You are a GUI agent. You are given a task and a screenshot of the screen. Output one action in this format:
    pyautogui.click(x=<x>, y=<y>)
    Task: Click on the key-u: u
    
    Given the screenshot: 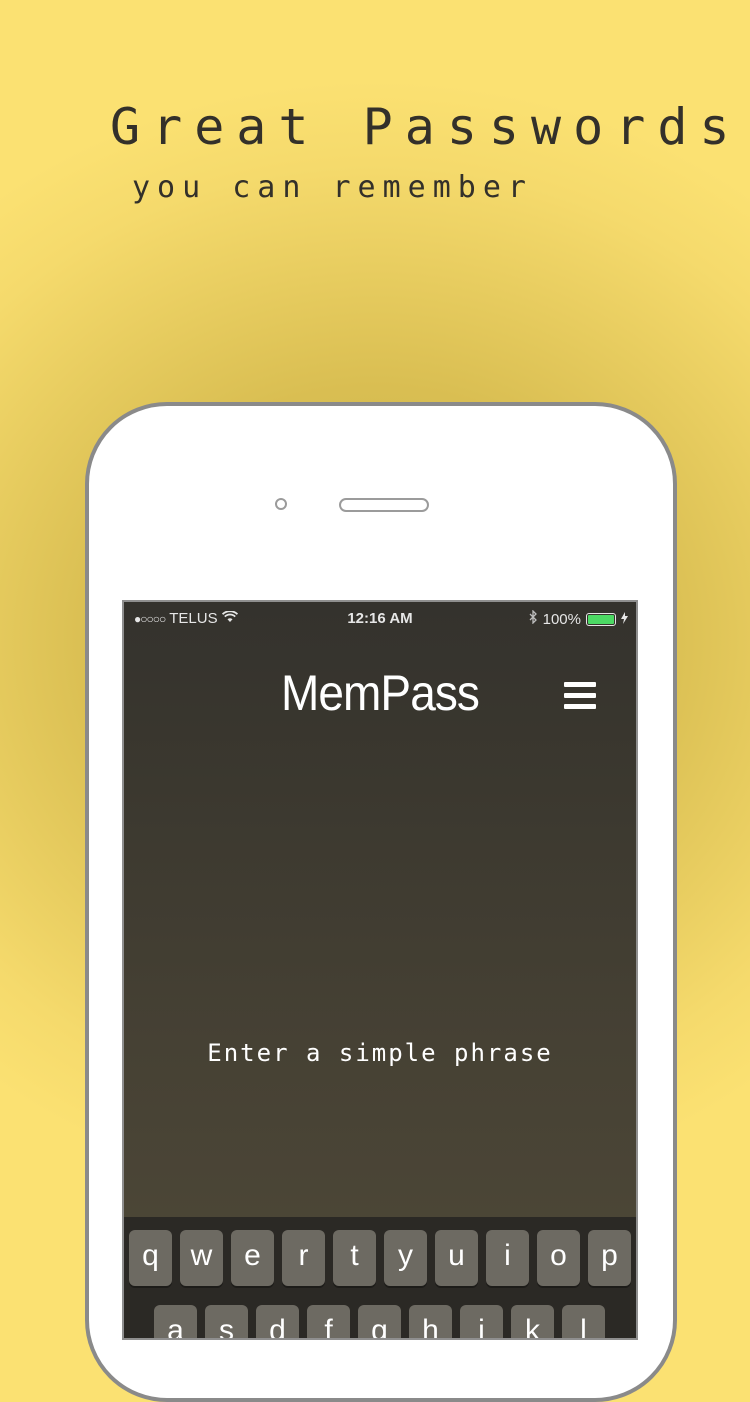 What is the action you would take?
    pyautogui.click(x=456, y=1258)
    